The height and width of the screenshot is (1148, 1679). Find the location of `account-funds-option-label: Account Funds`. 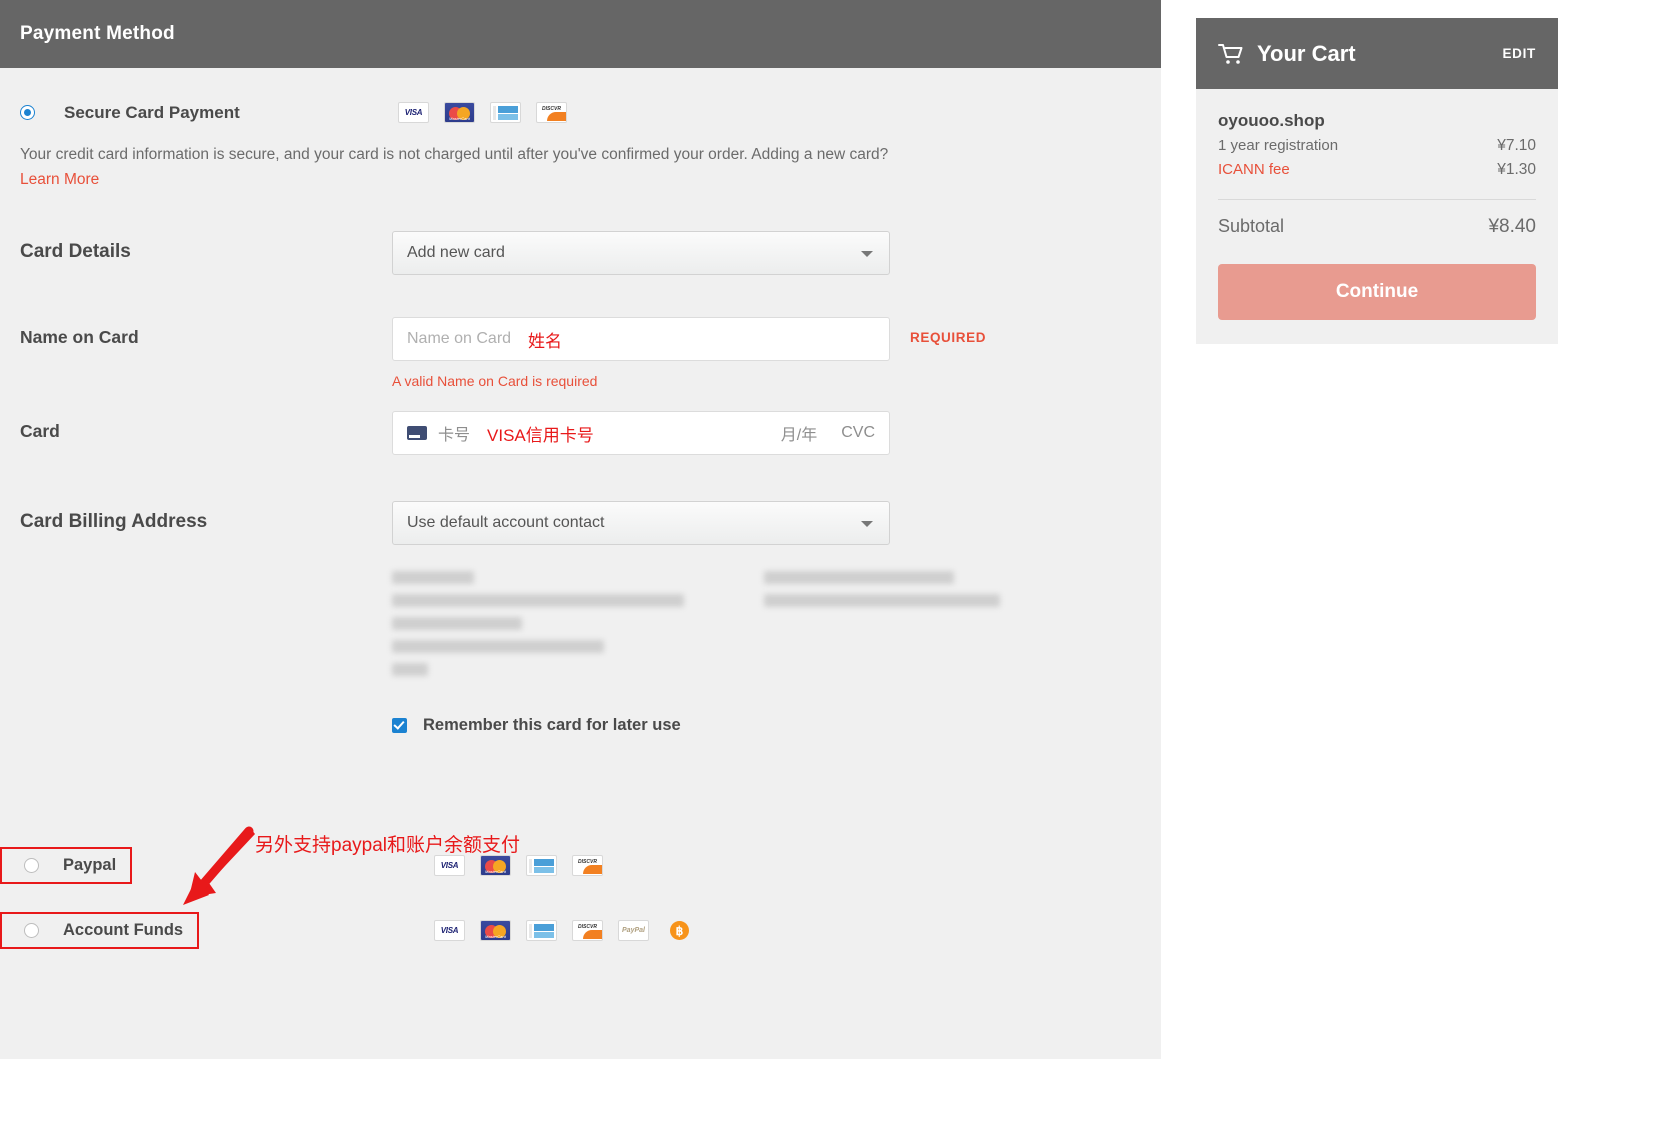

account-funds-option-label: Account Funds is located at coordinates (123, 930).